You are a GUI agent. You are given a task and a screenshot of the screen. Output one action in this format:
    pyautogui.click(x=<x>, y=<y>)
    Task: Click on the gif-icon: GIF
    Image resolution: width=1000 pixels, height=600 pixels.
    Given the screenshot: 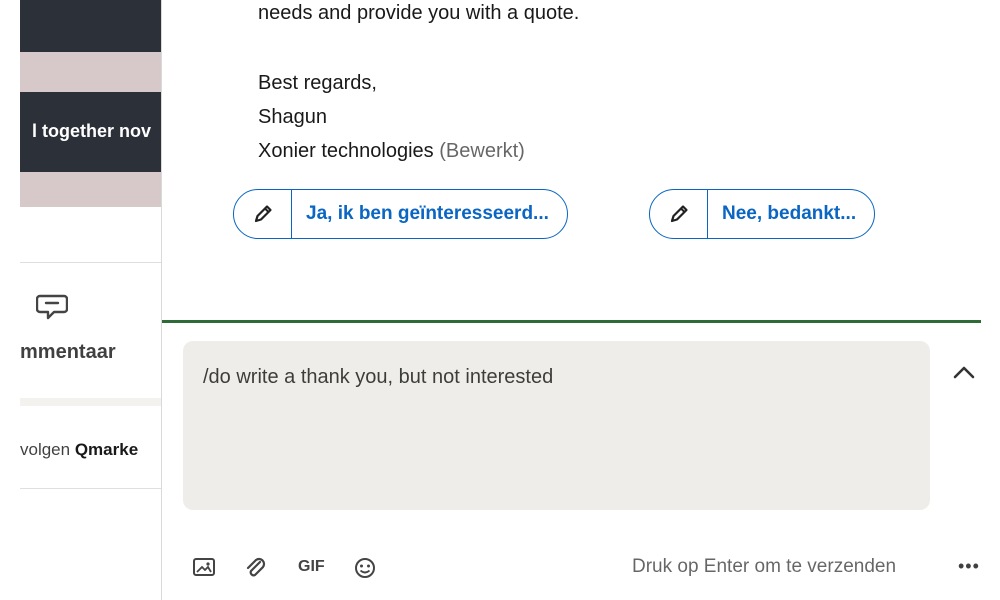 What is the action you would take?
    pyautogui.click(x=311, y=567)
    